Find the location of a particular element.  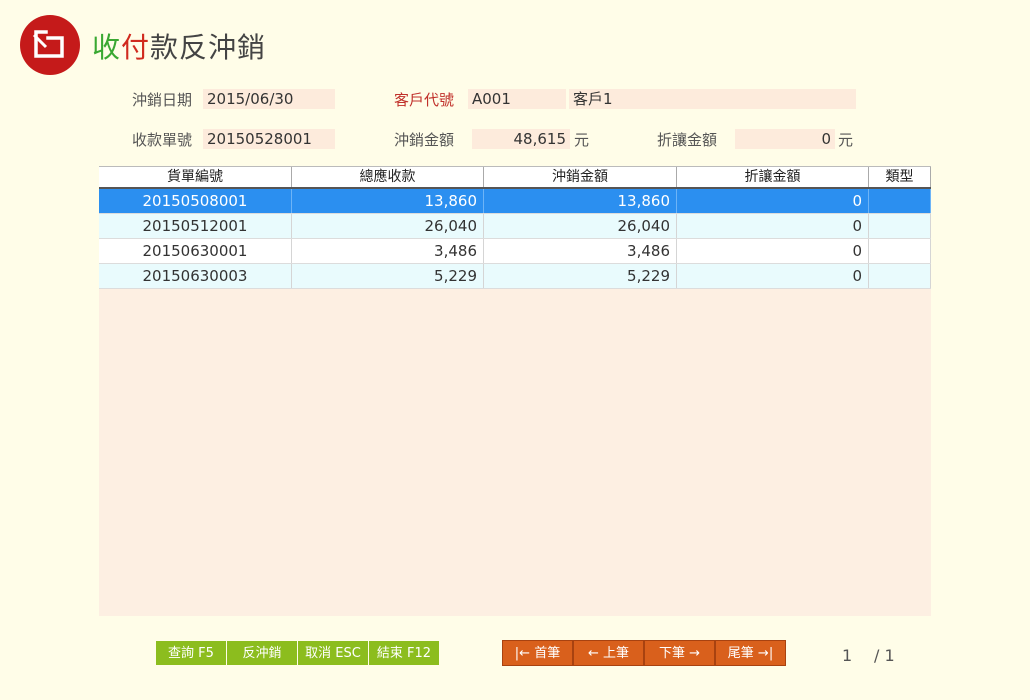

table-row: 20150512001 26,040 26,040 0 is located at coordinates (515, 226).